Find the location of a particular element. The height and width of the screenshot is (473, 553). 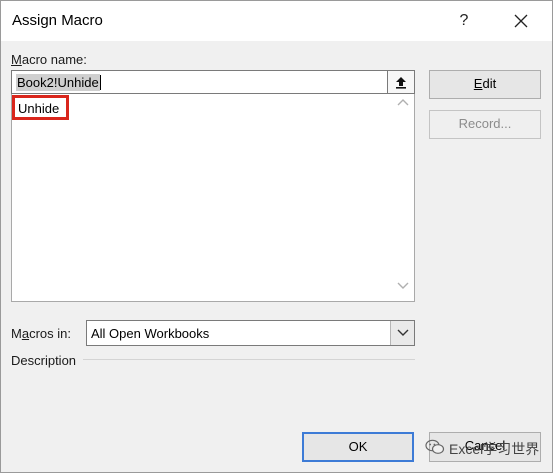

watermark: Excel学习世界 is located at coordinates (489, 448).